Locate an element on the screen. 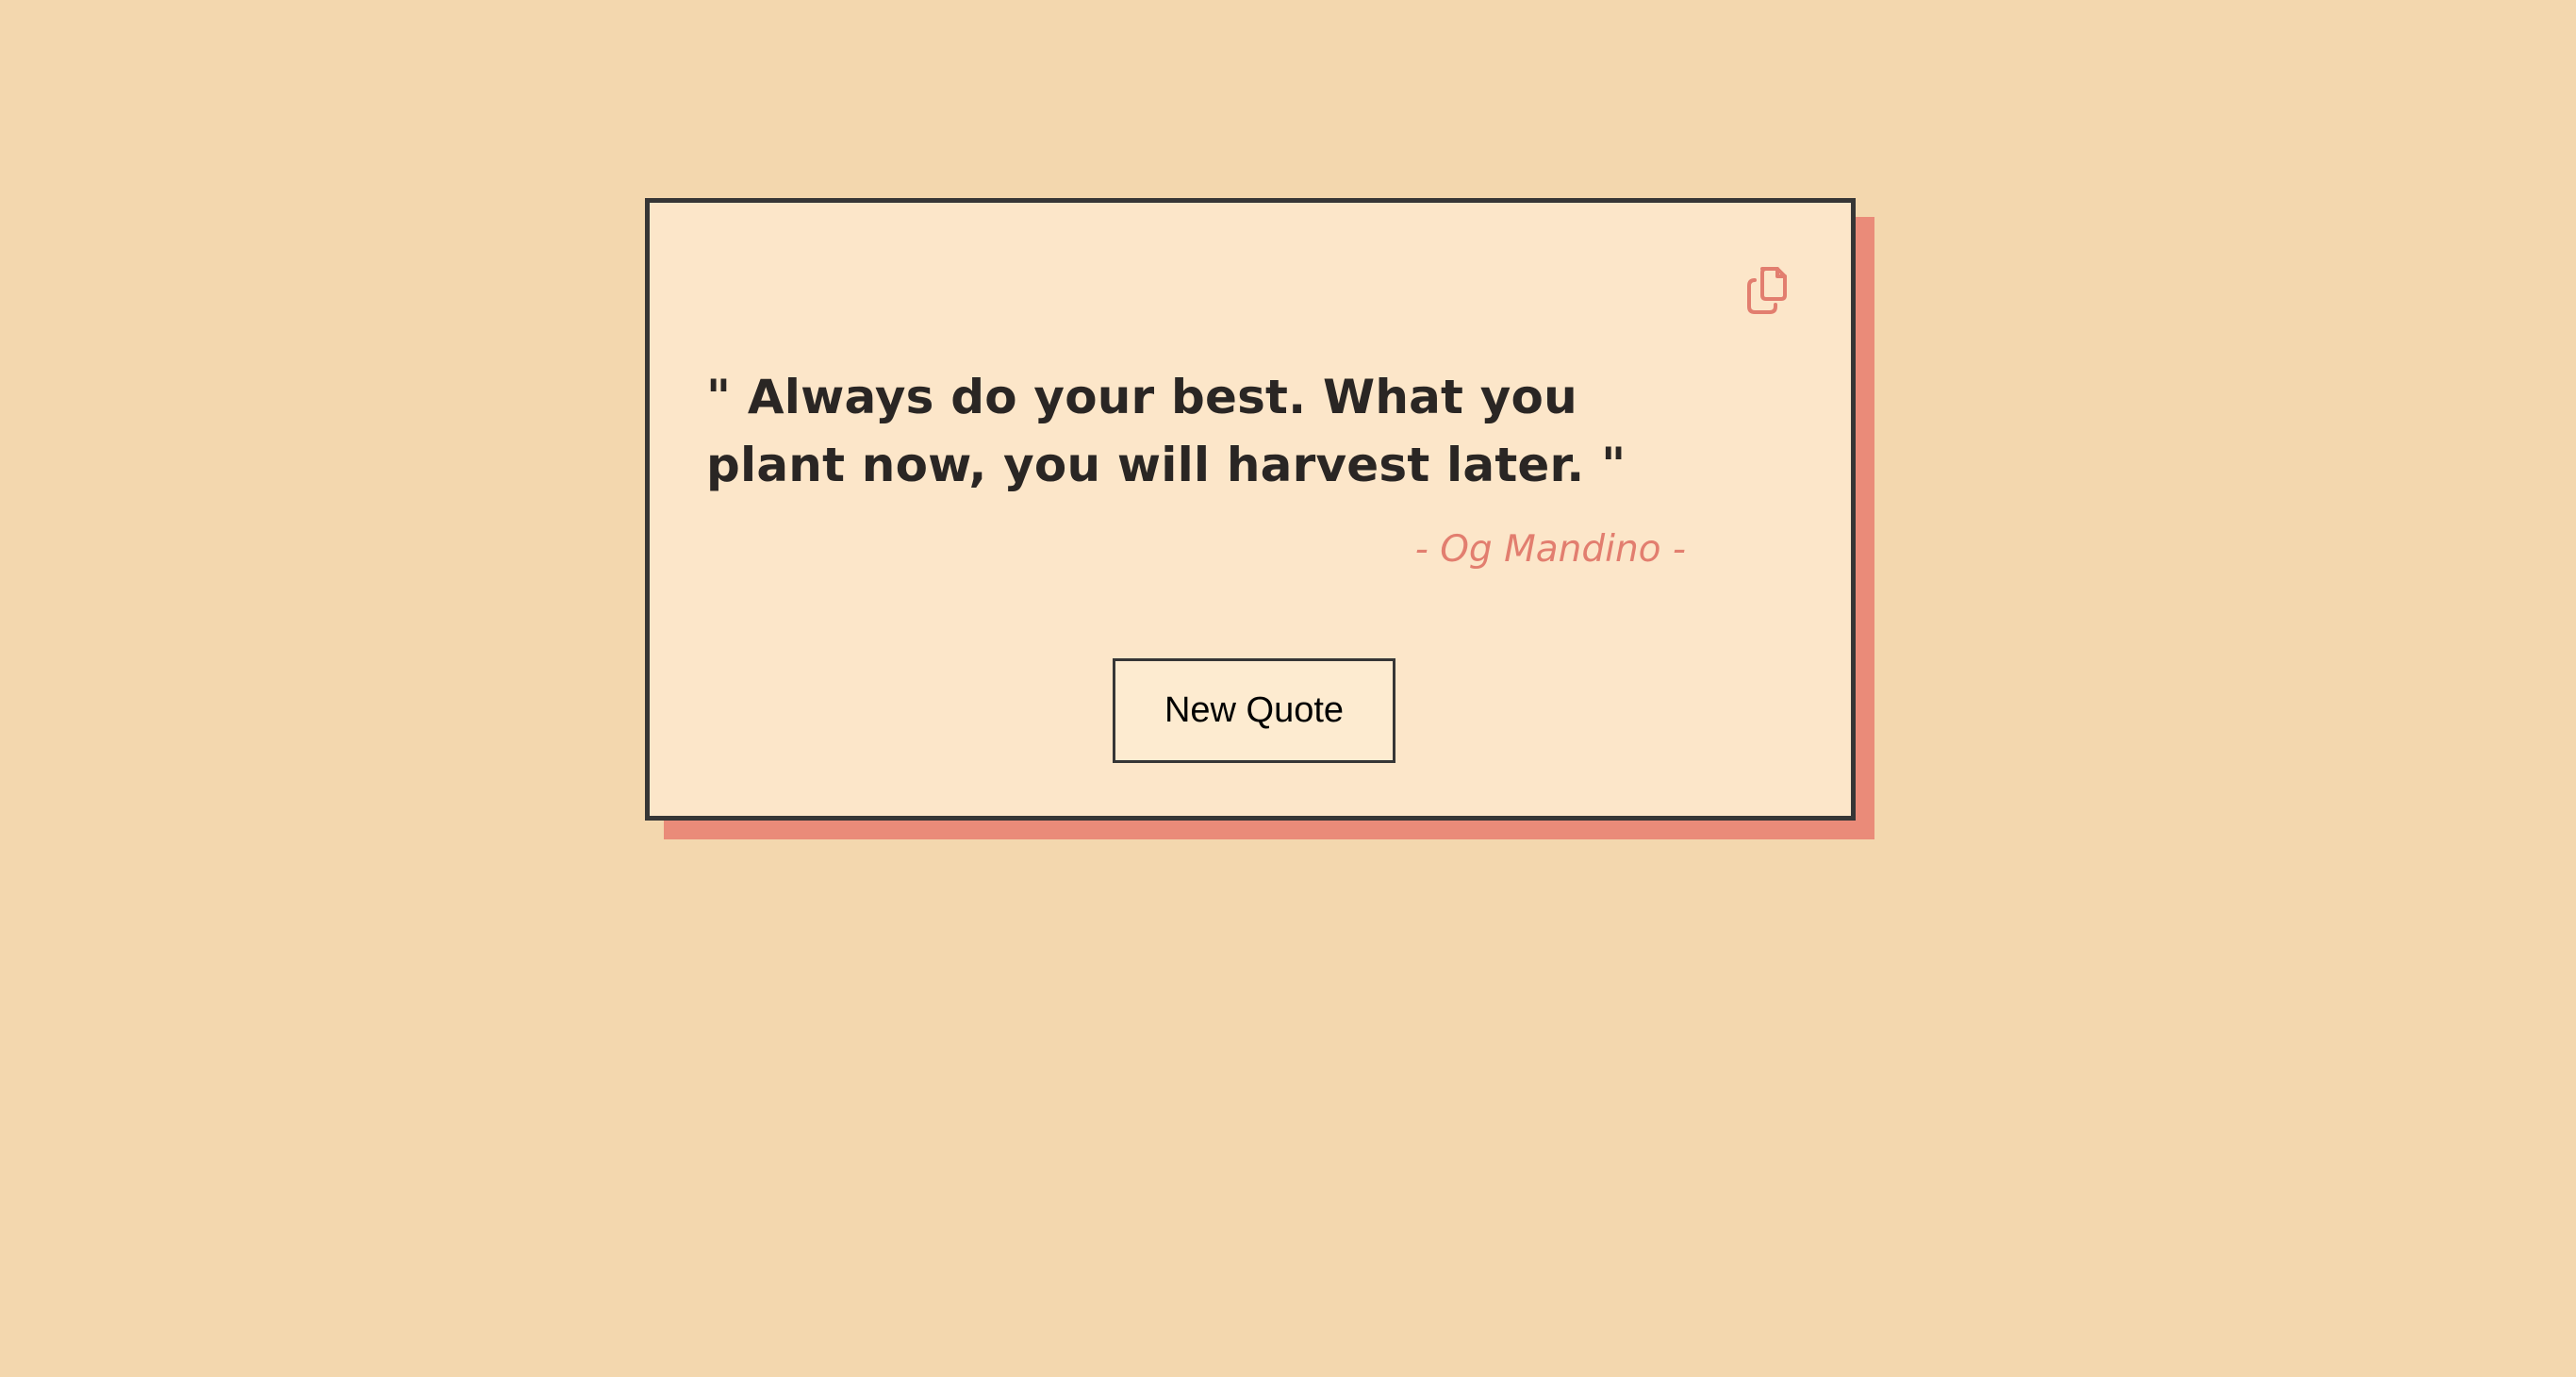 The image size is (2576, 1377). quote-author: - Og Mandino - is located at coordinates (1550, 549).